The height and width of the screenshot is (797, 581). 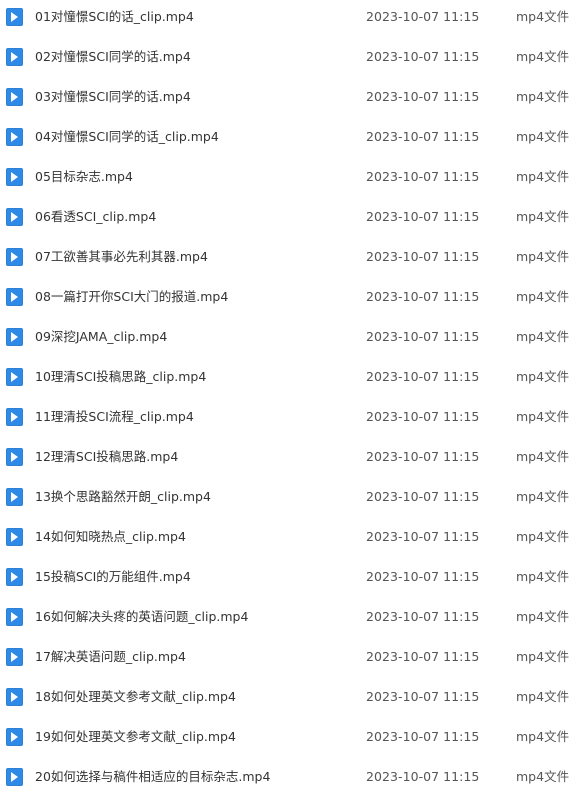 What do you see at coordinates (290, 460) in the screenshot?
I see `file-row: 12理清SCI投稿思路.mp4 2023-10-07 11:15 mp4文件` at bounding box center [290, 460].